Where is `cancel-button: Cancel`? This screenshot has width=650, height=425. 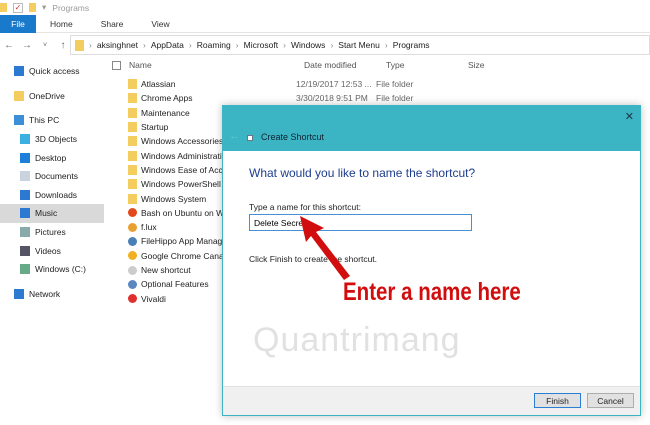 cancel-button: Cancel is located at coordinates (610, 400).